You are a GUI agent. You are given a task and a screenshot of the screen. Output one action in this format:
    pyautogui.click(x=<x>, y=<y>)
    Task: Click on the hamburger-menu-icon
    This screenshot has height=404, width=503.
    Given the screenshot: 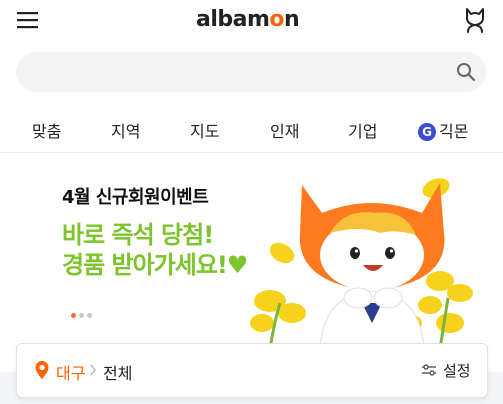 What is the action you would take?
    pyautogui.click(x=28, y=20)
    